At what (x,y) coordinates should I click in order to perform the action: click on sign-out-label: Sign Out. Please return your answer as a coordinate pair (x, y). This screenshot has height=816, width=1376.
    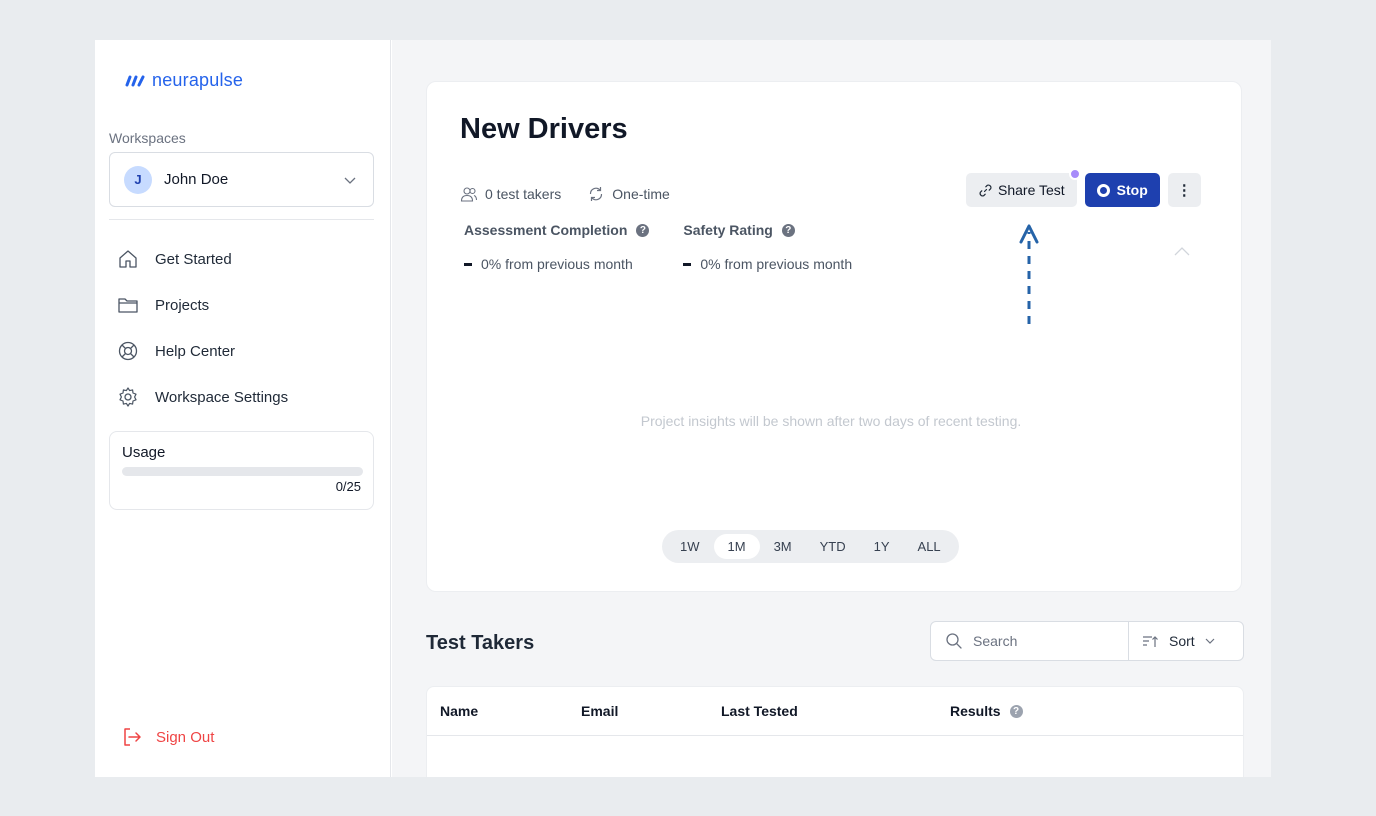
    Looking at the image, I should click on (185, 737).